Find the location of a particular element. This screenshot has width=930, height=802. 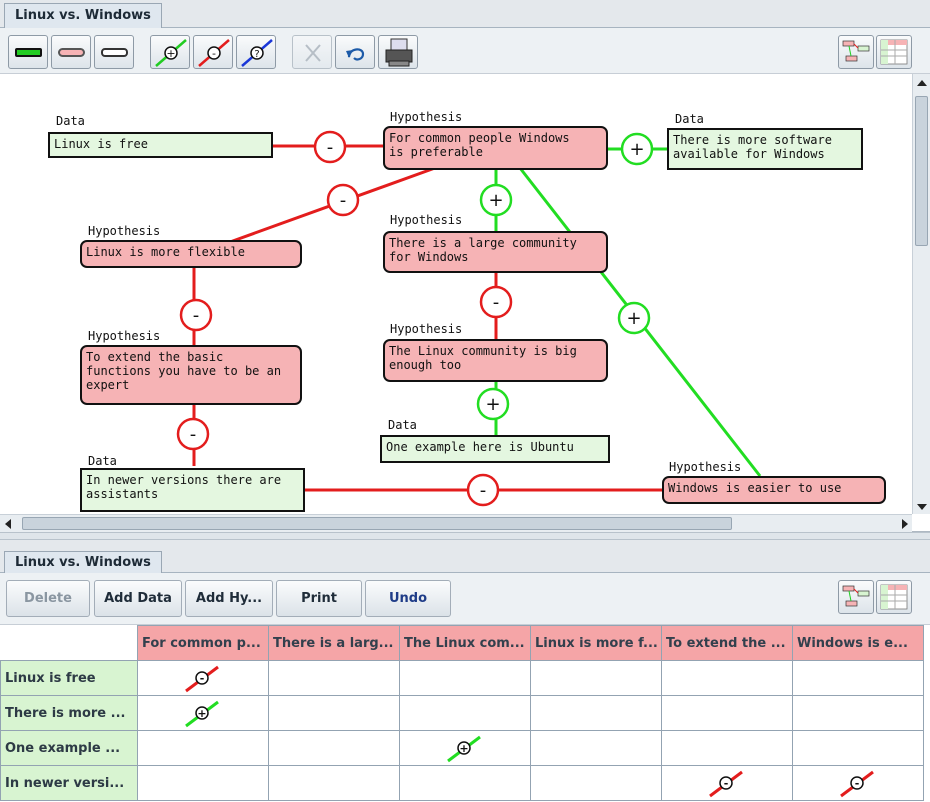

matrix-view-icon is located at coordinates (894, 597).